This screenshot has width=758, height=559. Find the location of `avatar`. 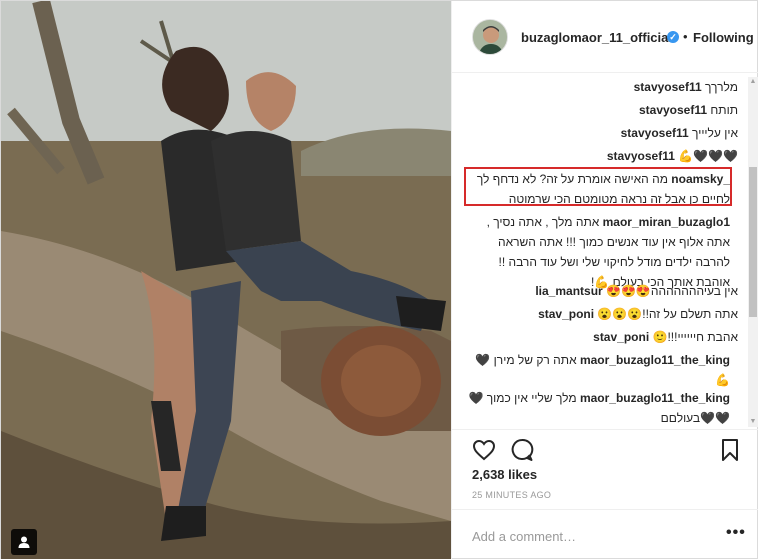

avatar is located at coordinates (490, 37).